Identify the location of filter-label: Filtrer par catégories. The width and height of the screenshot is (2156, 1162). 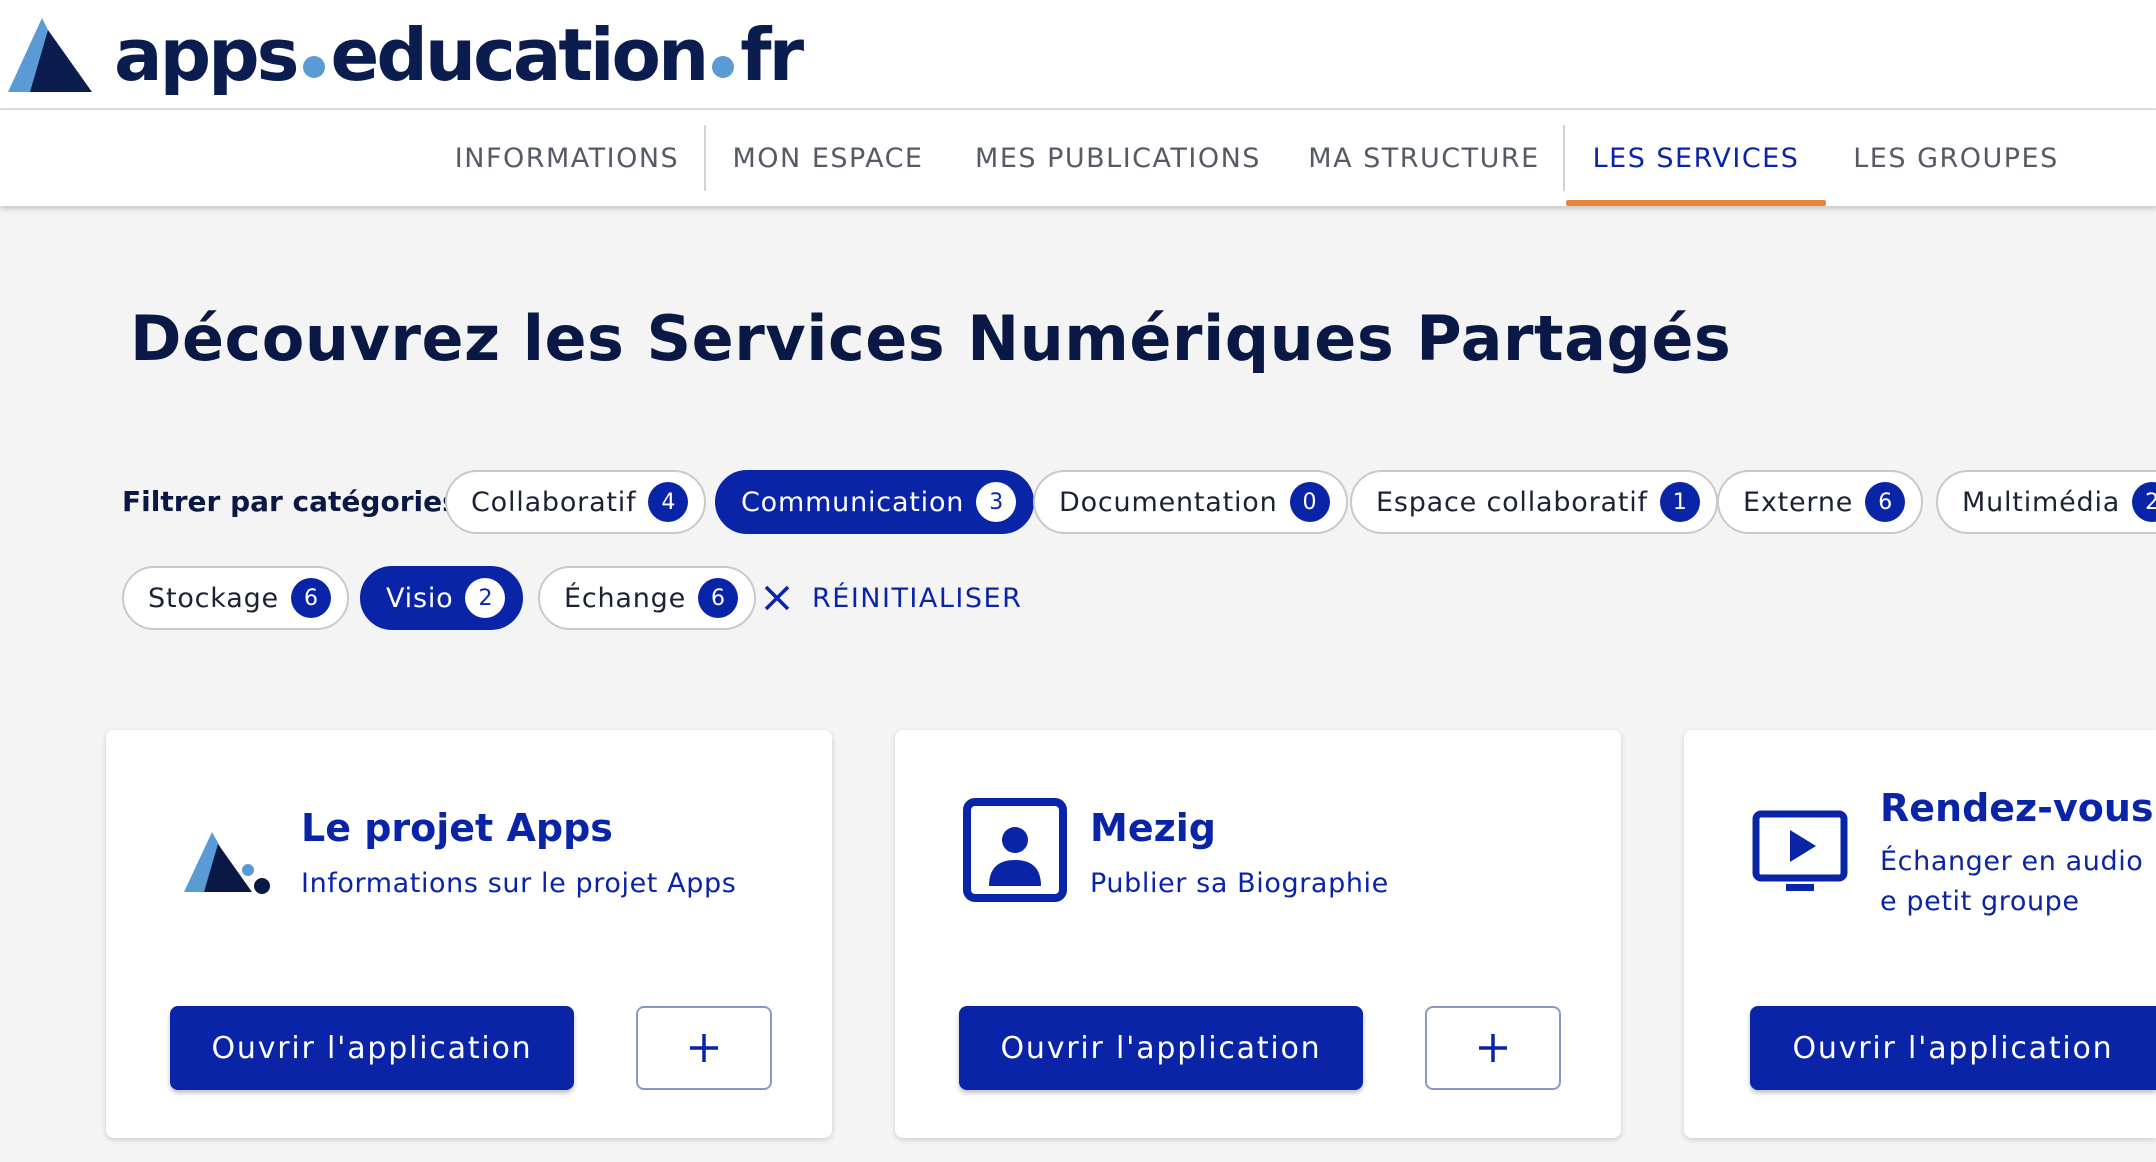
(290, 501).